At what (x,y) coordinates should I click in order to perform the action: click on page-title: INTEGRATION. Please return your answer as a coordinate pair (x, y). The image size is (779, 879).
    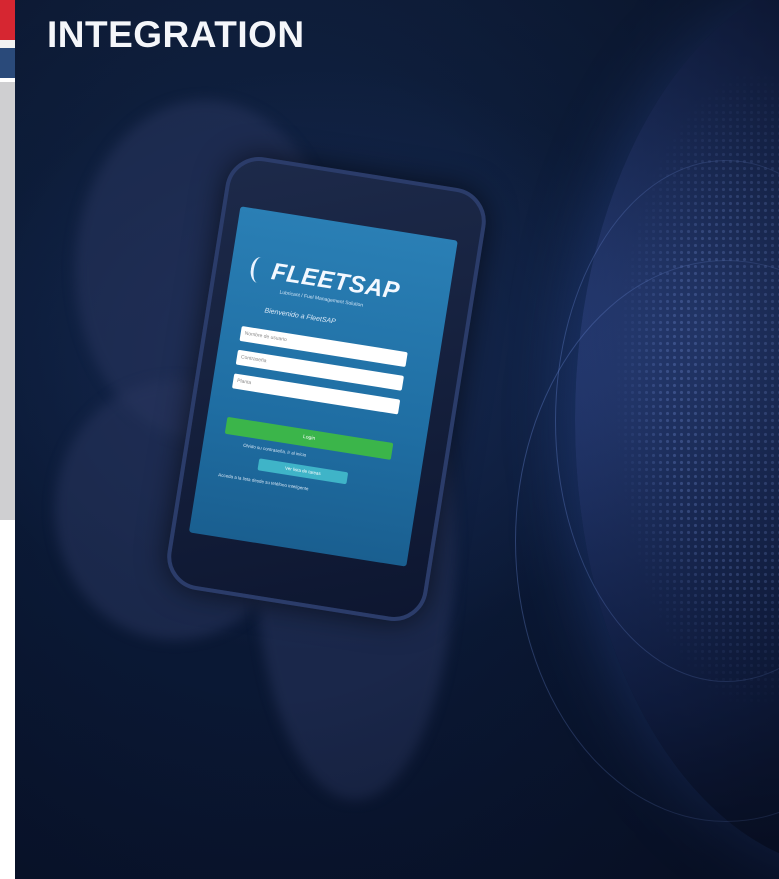
    Looking at the image, I should click on (176, 34).